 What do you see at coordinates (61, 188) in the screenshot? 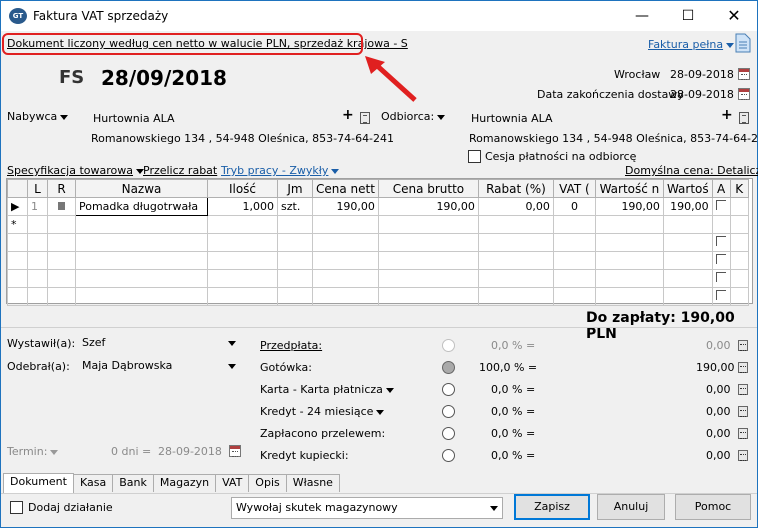
I see `col-header: R` at bounding box center [61, 188].